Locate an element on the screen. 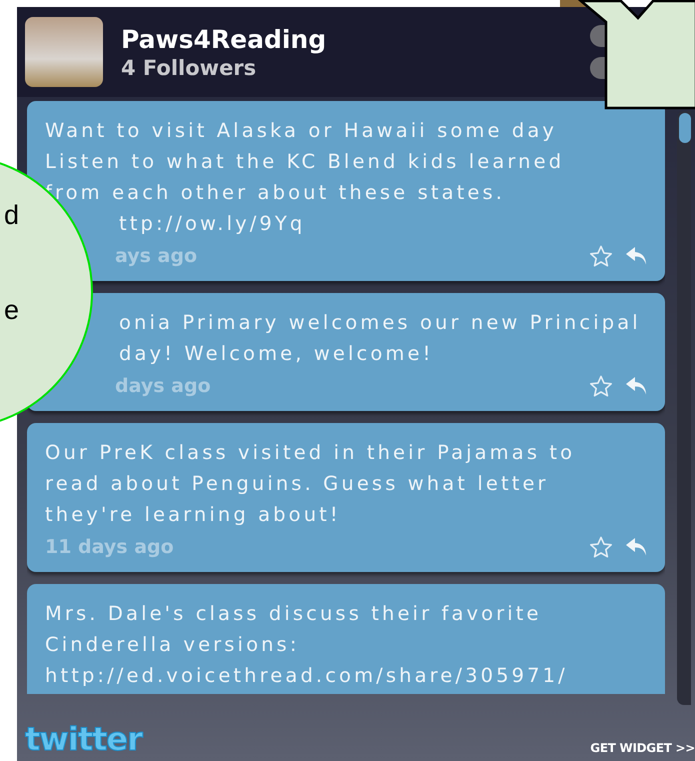 The width and height of the screenshot is (695, 761). profile-name: Paws4Reading is located at coordinates (223, 39).